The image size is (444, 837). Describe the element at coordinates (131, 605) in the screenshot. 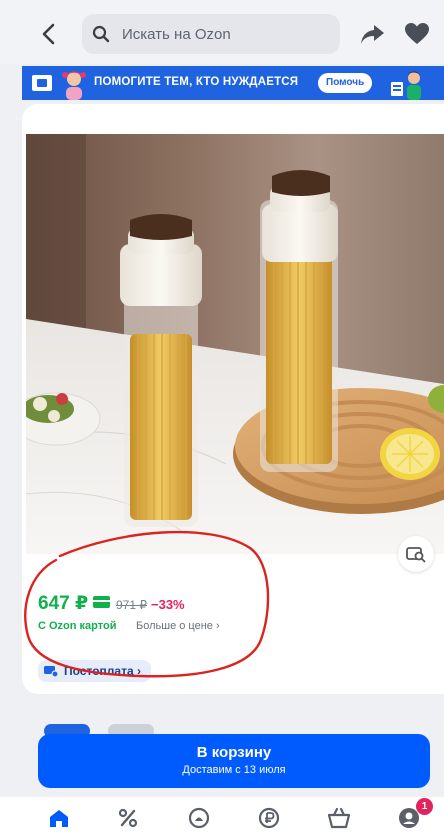

I see `old-price: 971 ₽` at that location.